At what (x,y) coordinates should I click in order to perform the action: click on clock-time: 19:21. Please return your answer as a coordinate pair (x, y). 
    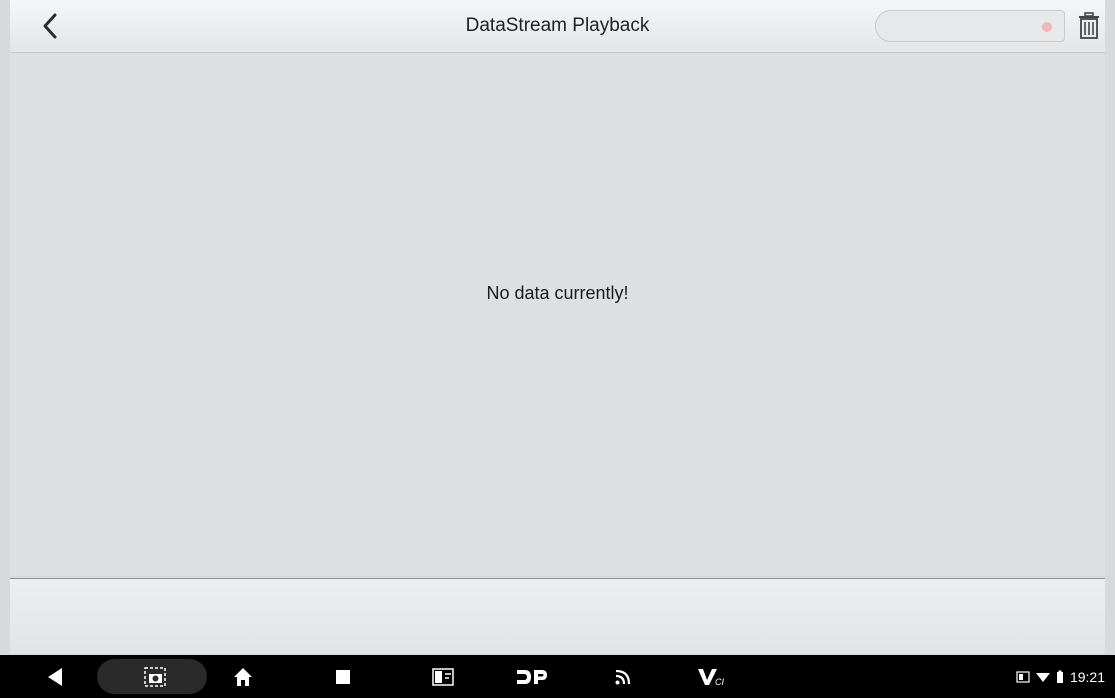
    Looking at the image, I should click on (1087, 676).